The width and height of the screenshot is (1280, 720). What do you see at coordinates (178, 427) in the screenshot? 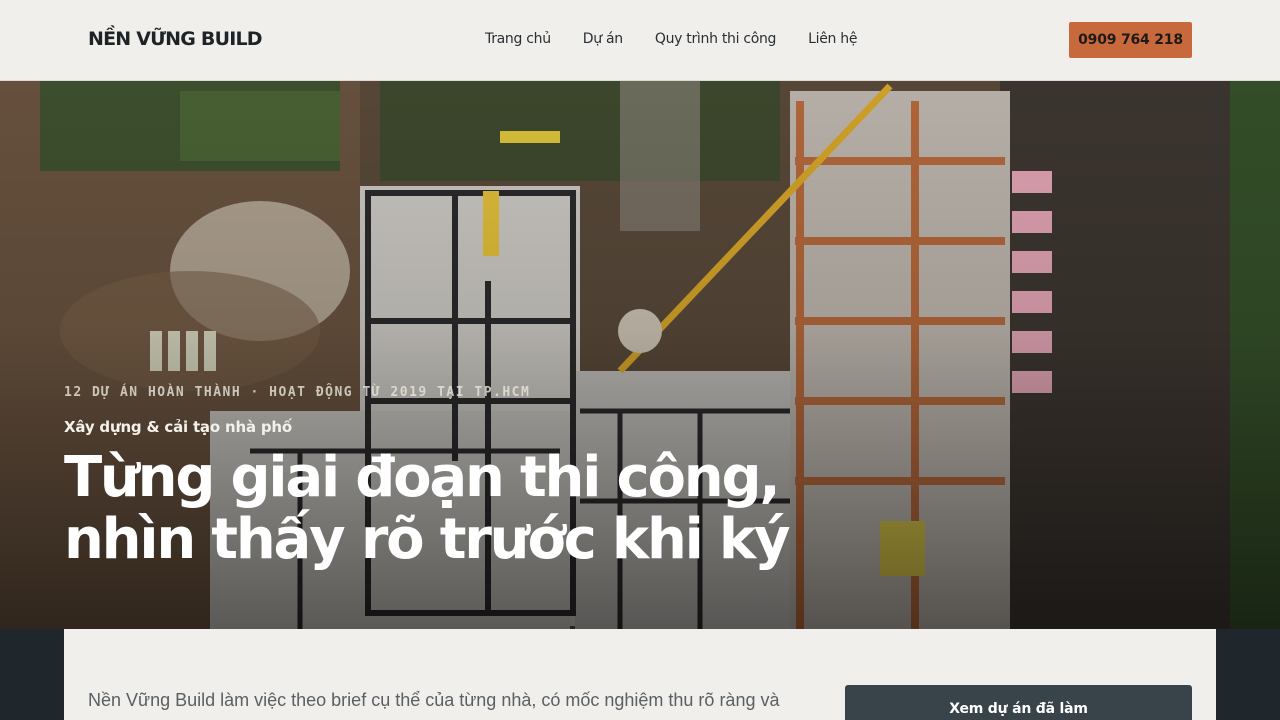
I see `hero-subtitle: Xây dựng & cải tạo nhà phố` at bounding box center [178, 427].